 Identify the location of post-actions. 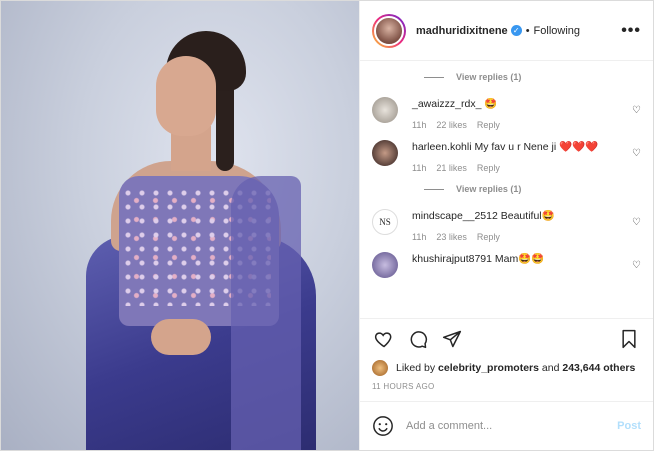
(506, 338).